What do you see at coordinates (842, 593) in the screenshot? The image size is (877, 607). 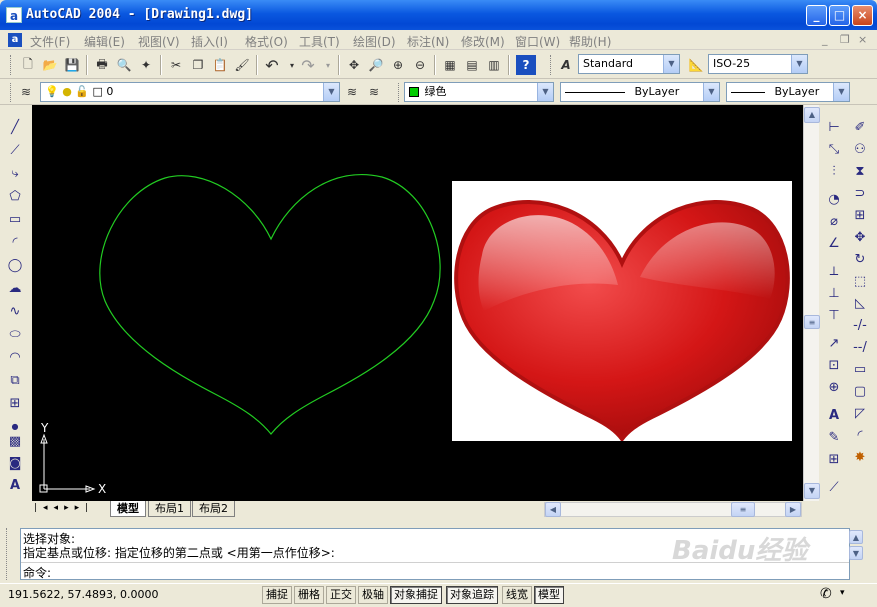 I see `status-menu-icon: ▾` at bounding box center [842, 593].